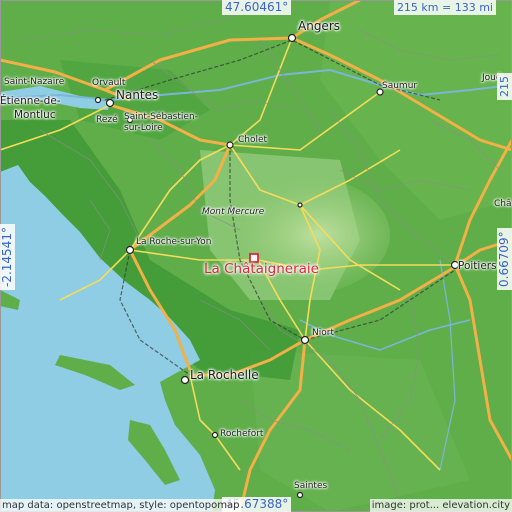  What do you see at coordinates (444, 7) in the screenshot?
I see `scale-horizontal-label: 215 km = 133 mi` at bounding box center [444, 7].